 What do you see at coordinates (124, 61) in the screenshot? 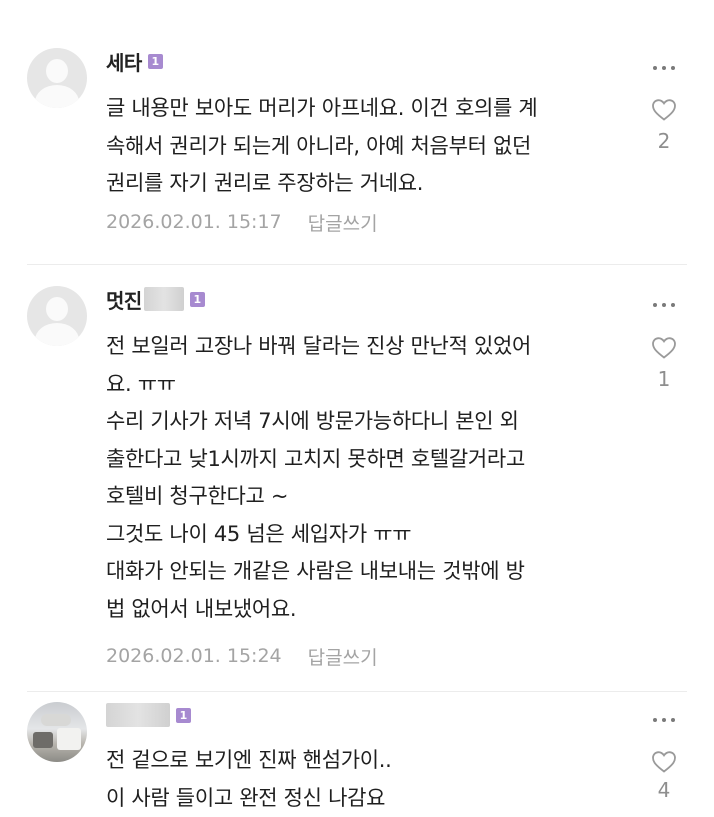
I see `comment-author-name: 세타` at bounding box center [124, 61].